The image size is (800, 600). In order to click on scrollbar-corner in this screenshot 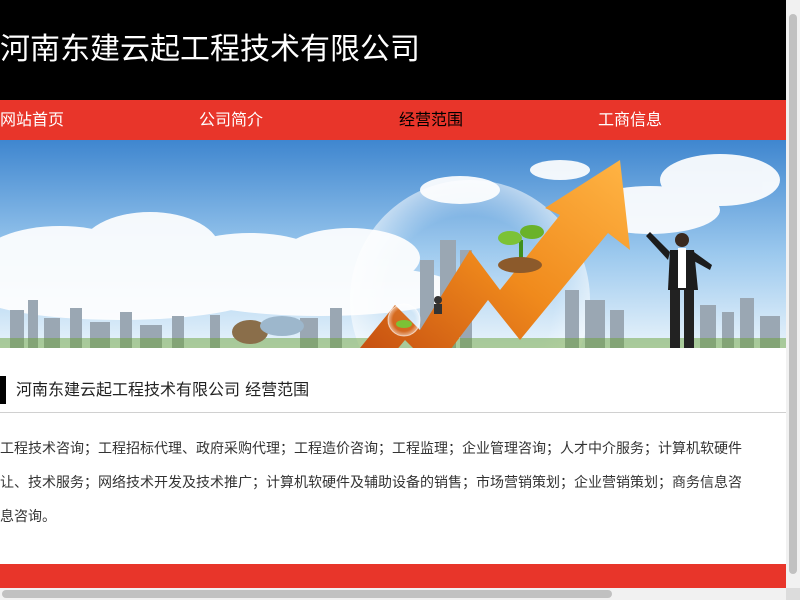, I will do `click(793, 594)`.